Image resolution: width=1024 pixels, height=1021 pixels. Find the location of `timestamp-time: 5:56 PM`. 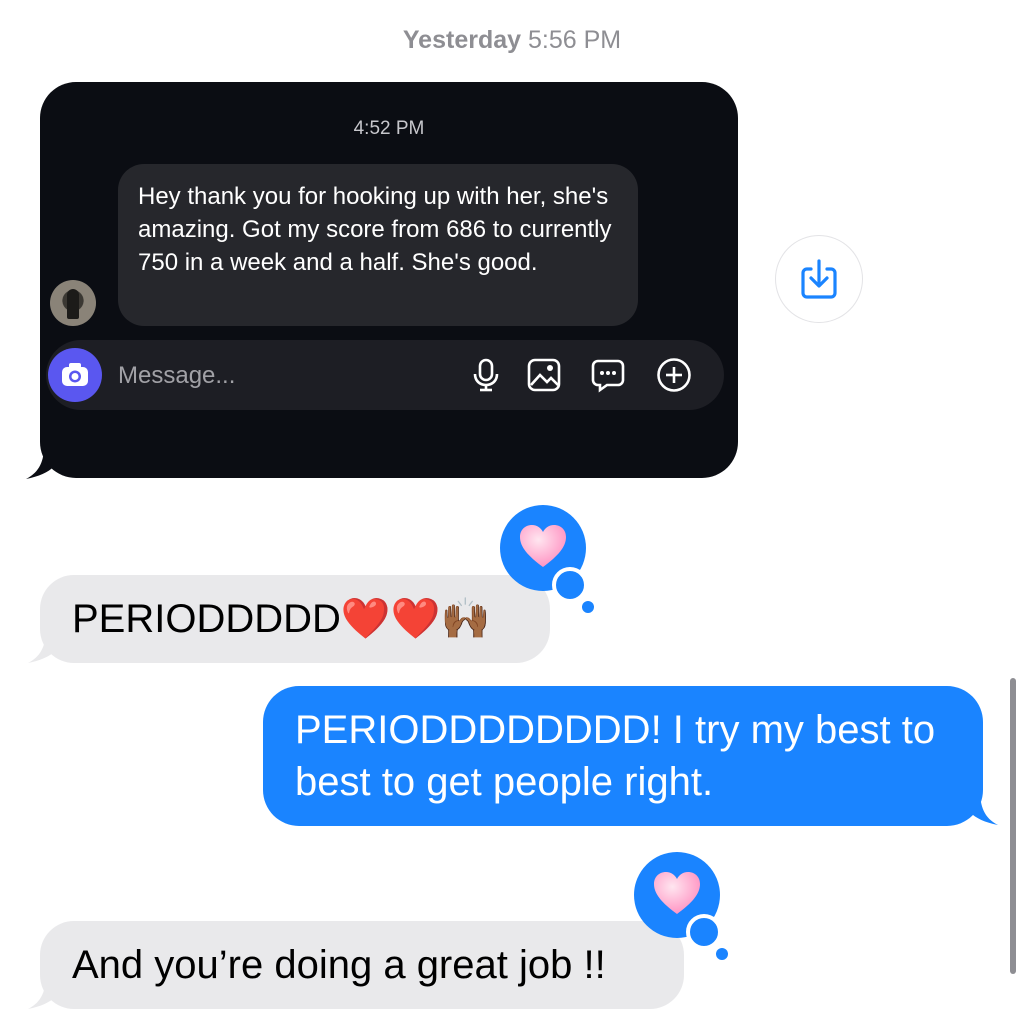

timestamp-time: 5:56 PM is located at coordinates (574, 40).